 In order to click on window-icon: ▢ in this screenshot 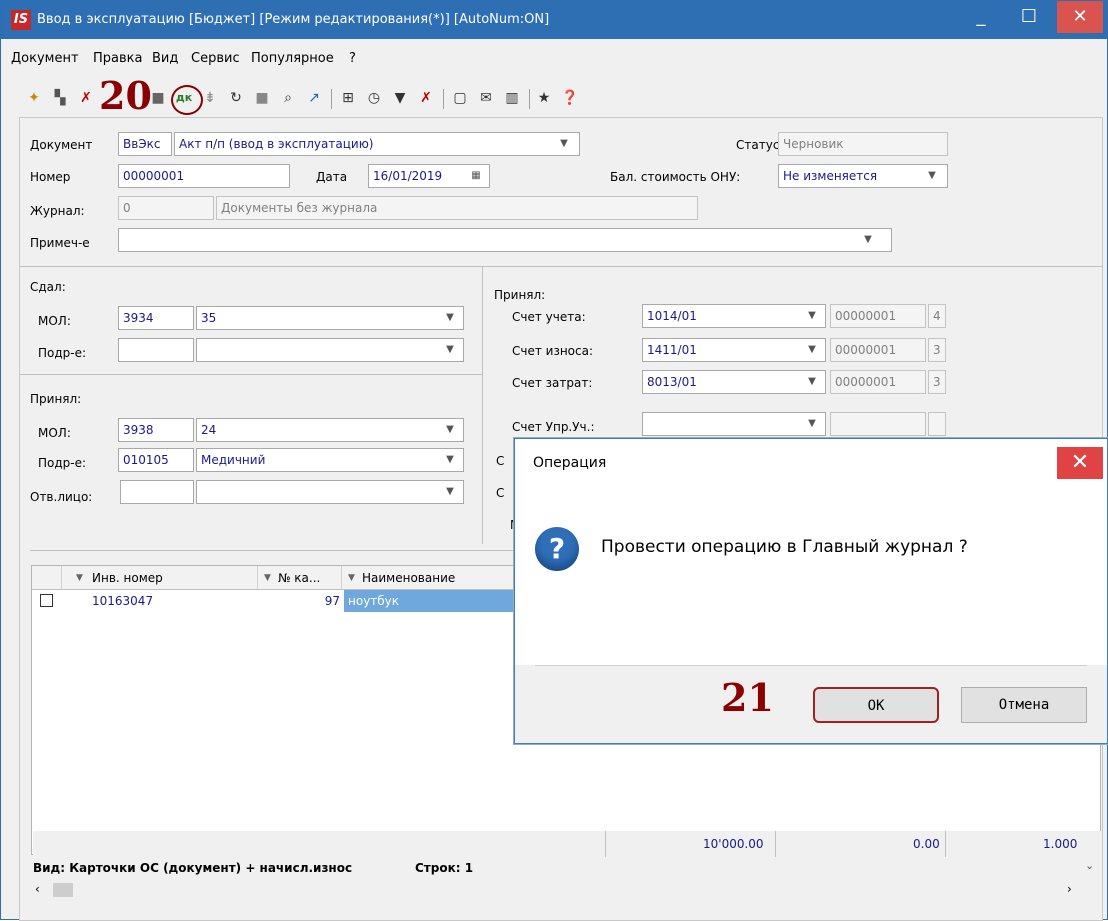, I will do `click(460, 98)`.